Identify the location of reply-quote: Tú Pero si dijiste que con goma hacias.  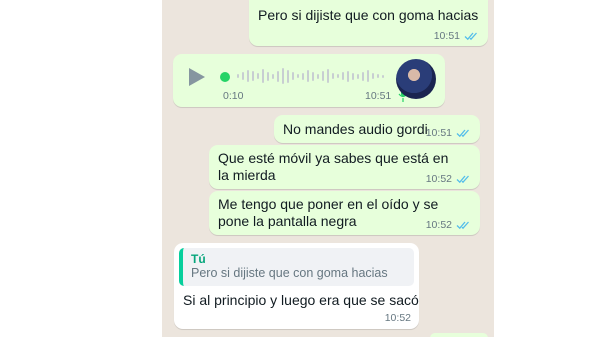
(296, 267).